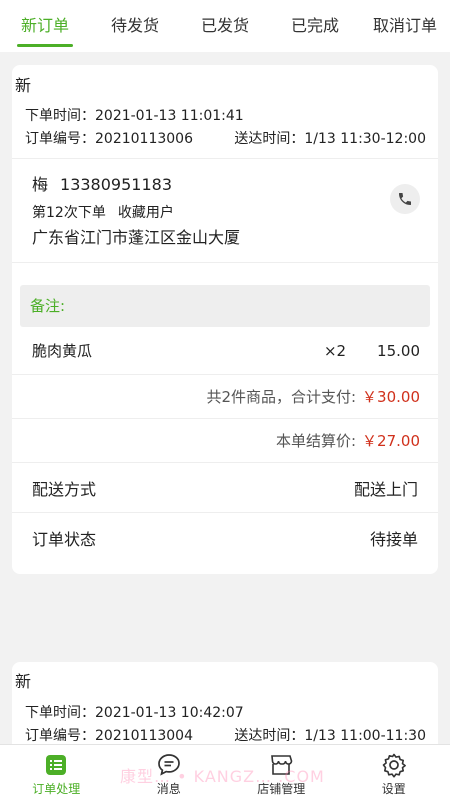  What do you see at coordinates (45, 26) in the screenshot?
I see `tab-new-orders: 新订单` at bounding box center [45, 26].